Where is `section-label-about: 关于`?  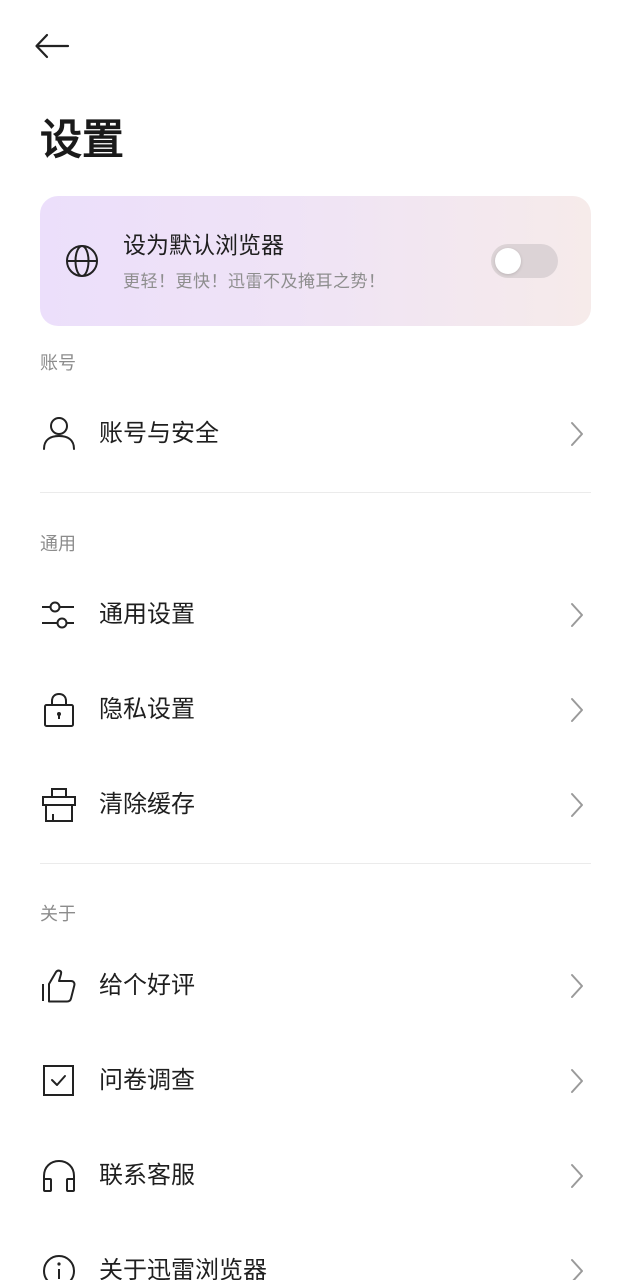
section-label-about: 关于 is located at coordinates (58, 914).